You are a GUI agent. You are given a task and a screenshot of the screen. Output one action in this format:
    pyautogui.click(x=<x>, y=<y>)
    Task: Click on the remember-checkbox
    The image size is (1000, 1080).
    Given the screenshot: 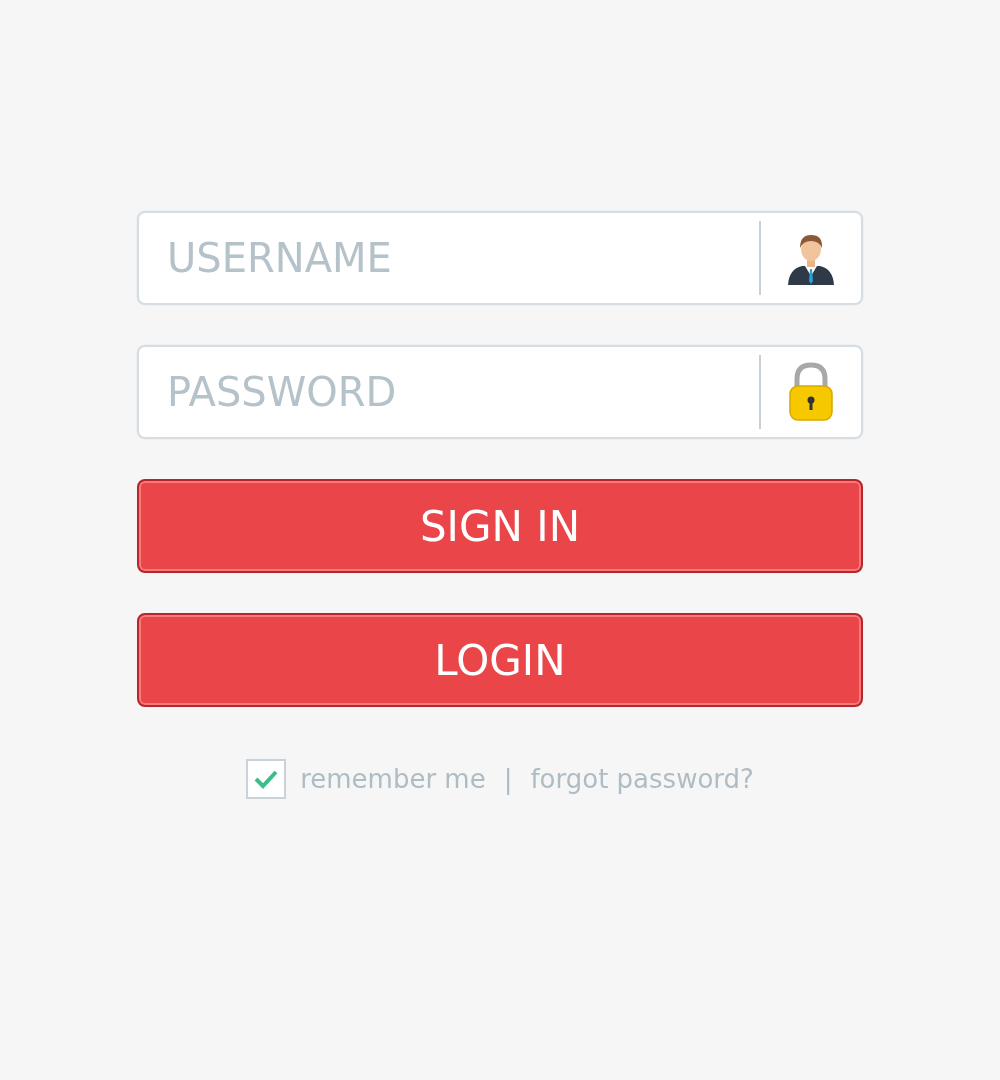 What is the action you would take?
    pyautogui.click(x=266, y=779)
    